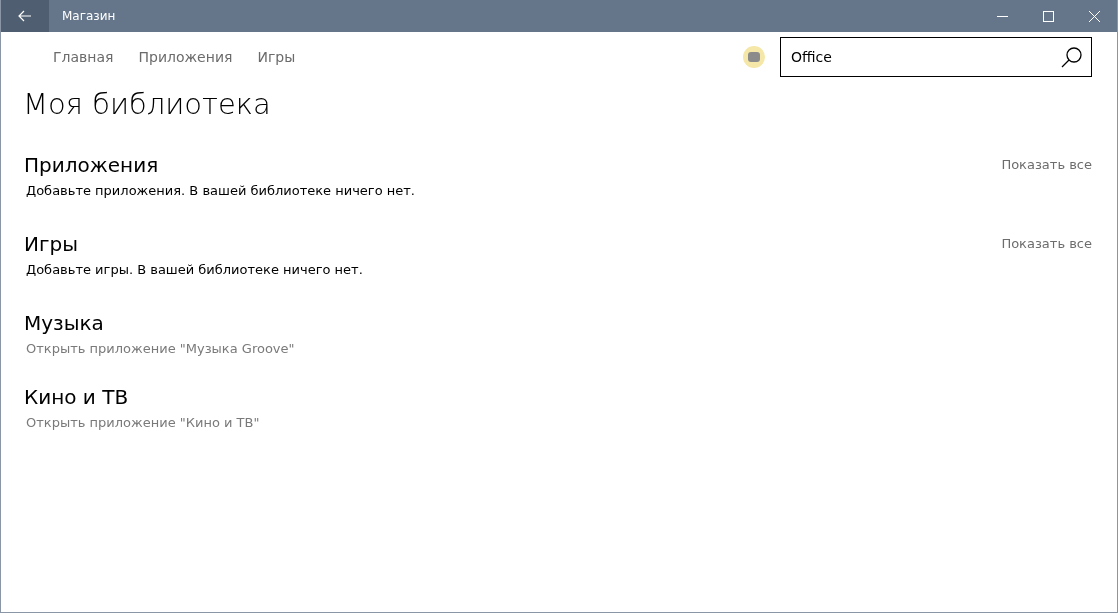 This screenshot has height=613, width=1118. What do you see at coordinates (160, 349) in the screenshot?
I see `open-app-link: Открыть приложение "Музыка Groove"` at bounding box center [160, 349].